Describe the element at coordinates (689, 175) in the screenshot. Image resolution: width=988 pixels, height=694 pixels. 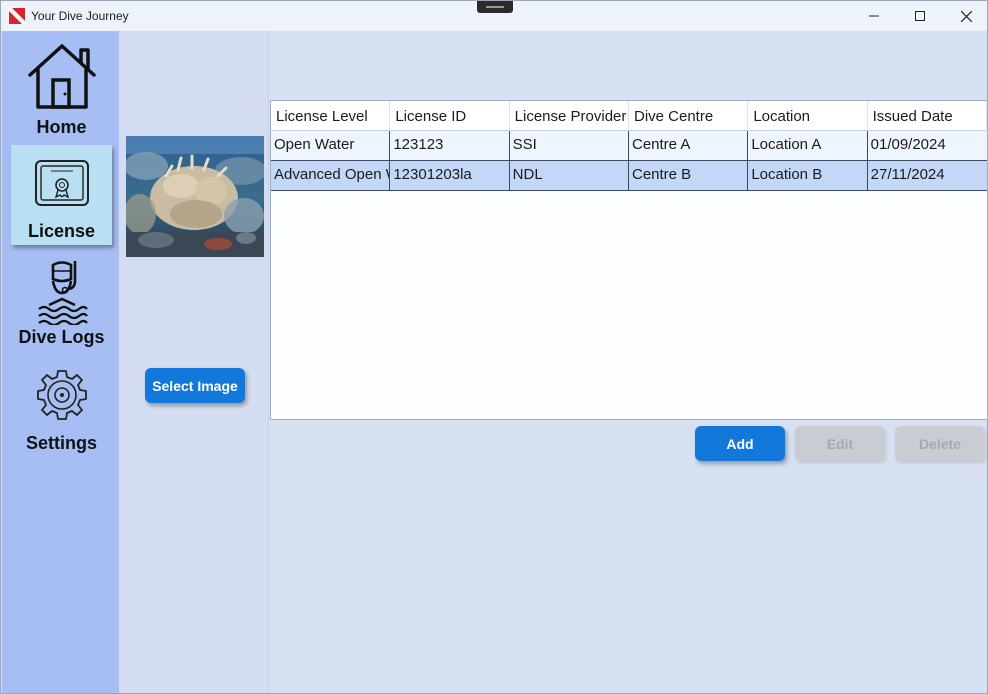
I see `table-cell: Centre B` at that location.